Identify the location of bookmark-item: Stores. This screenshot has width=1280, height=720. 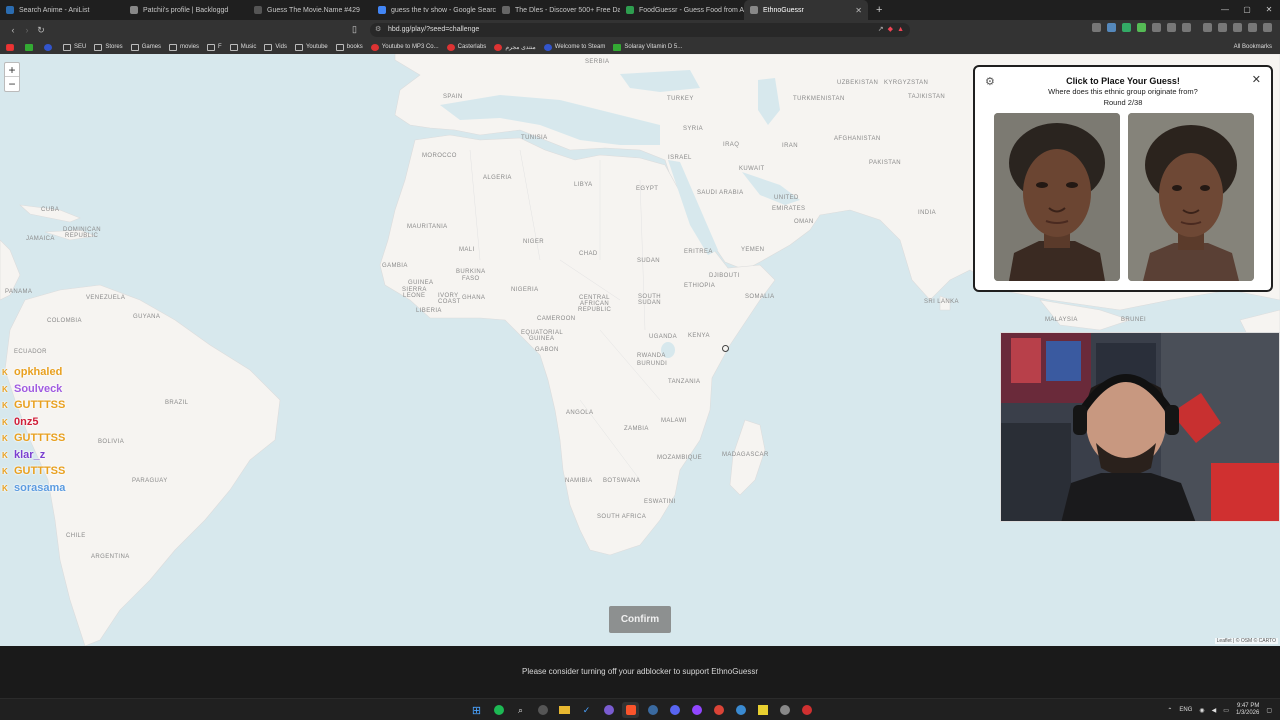
(108, 47).